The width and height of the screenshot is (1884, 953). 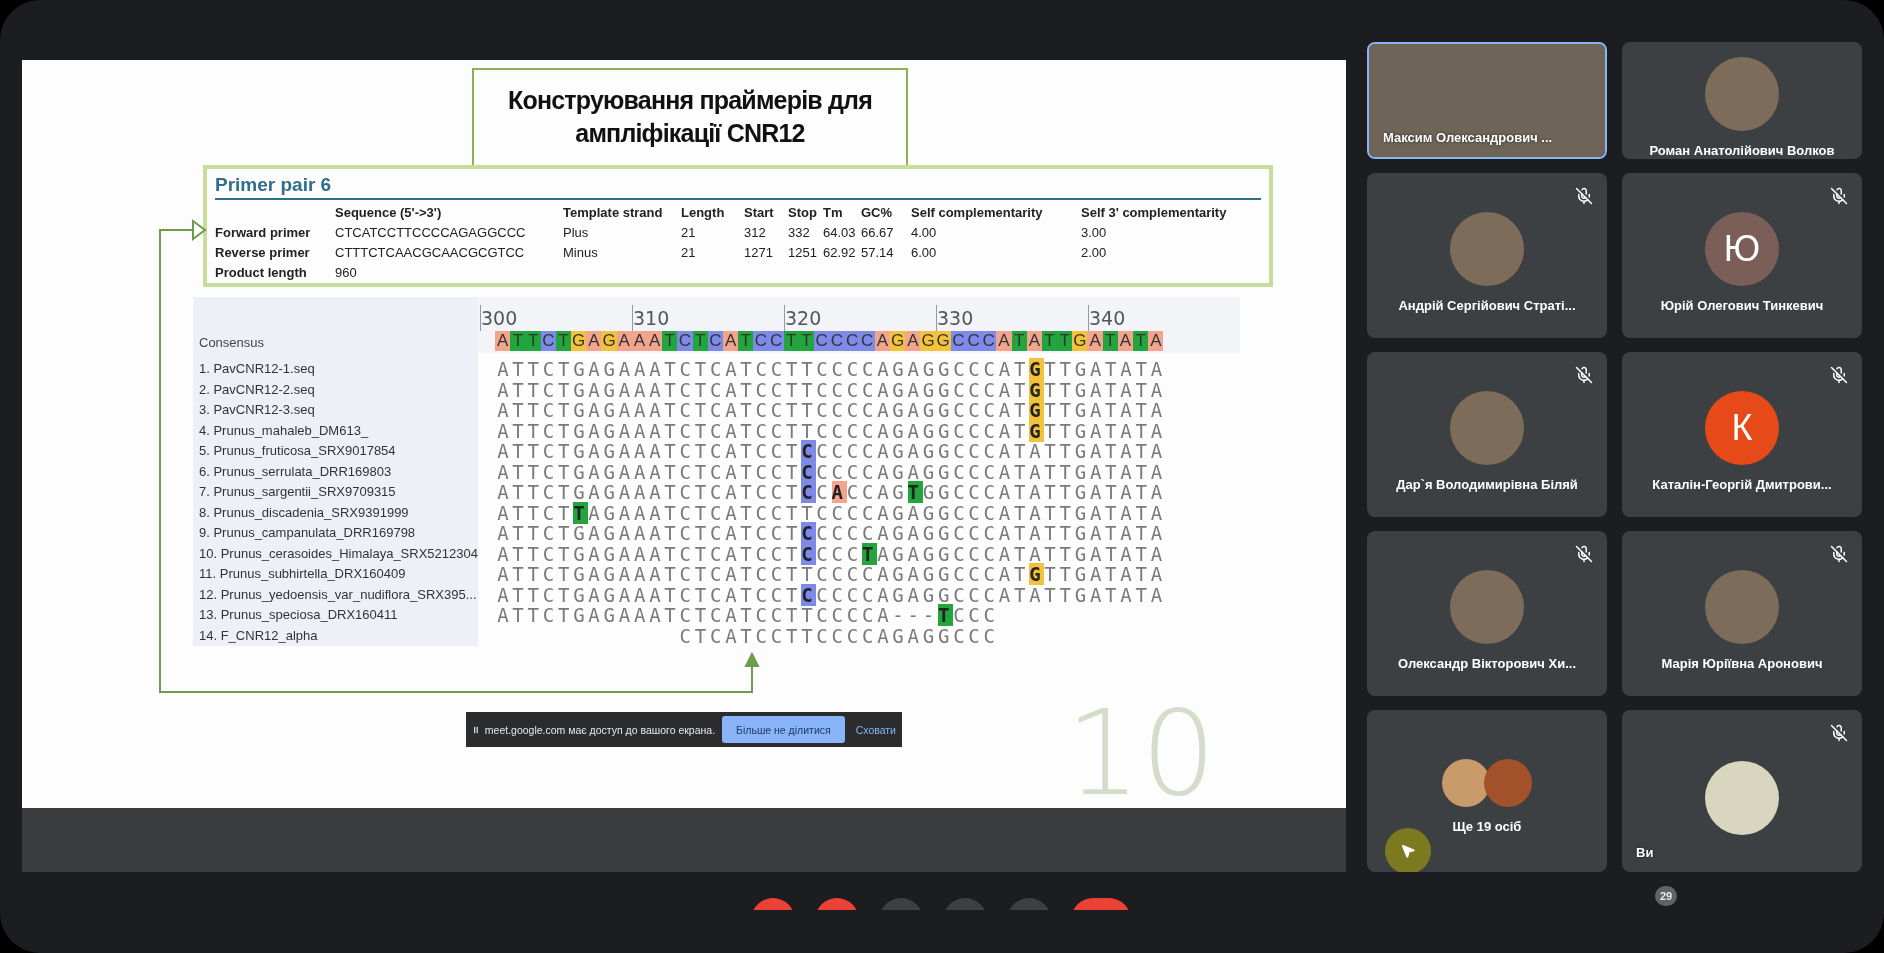 What do you see at coordinates (1094, 232) in the screenshot?
I see `table-cell-text: 3.00` at bounding box center [1094, 232].